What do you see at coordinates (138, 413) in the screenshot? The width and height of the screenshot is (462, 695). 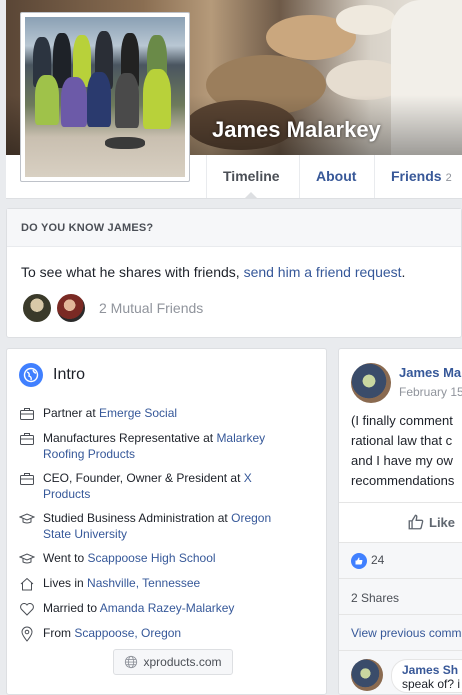 I see `workplace-link: Emerge Social` at bounding box center [138, 413].